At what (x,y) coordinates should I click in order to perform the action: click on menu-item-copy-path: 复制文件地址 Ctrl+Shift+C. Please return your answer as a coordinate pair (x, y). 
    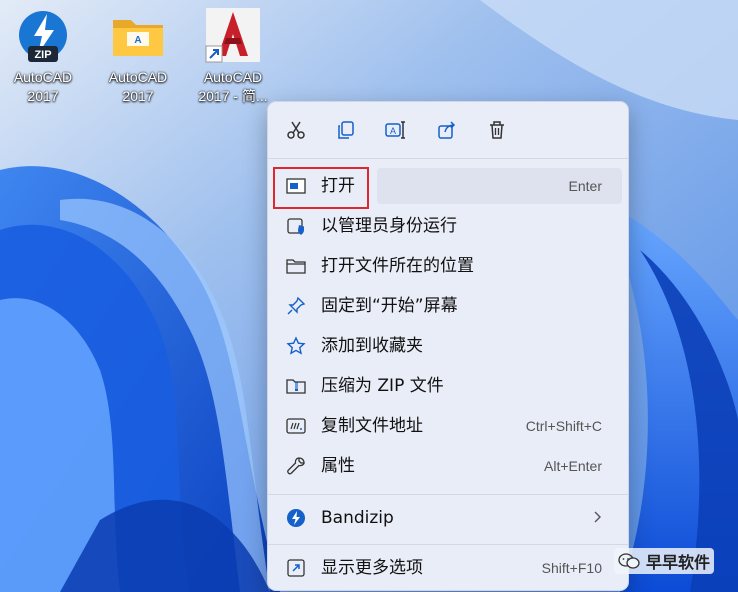
    Looking at the image, I should click on (448, 426).